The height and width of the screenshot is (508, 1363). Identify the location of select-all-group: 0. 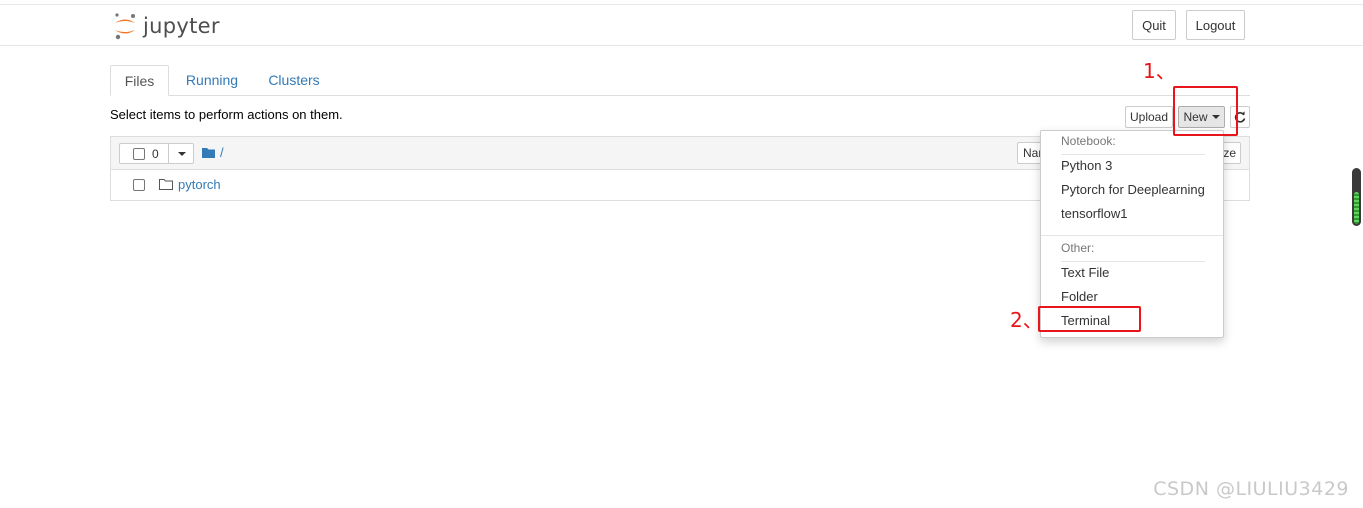
(156, 153).